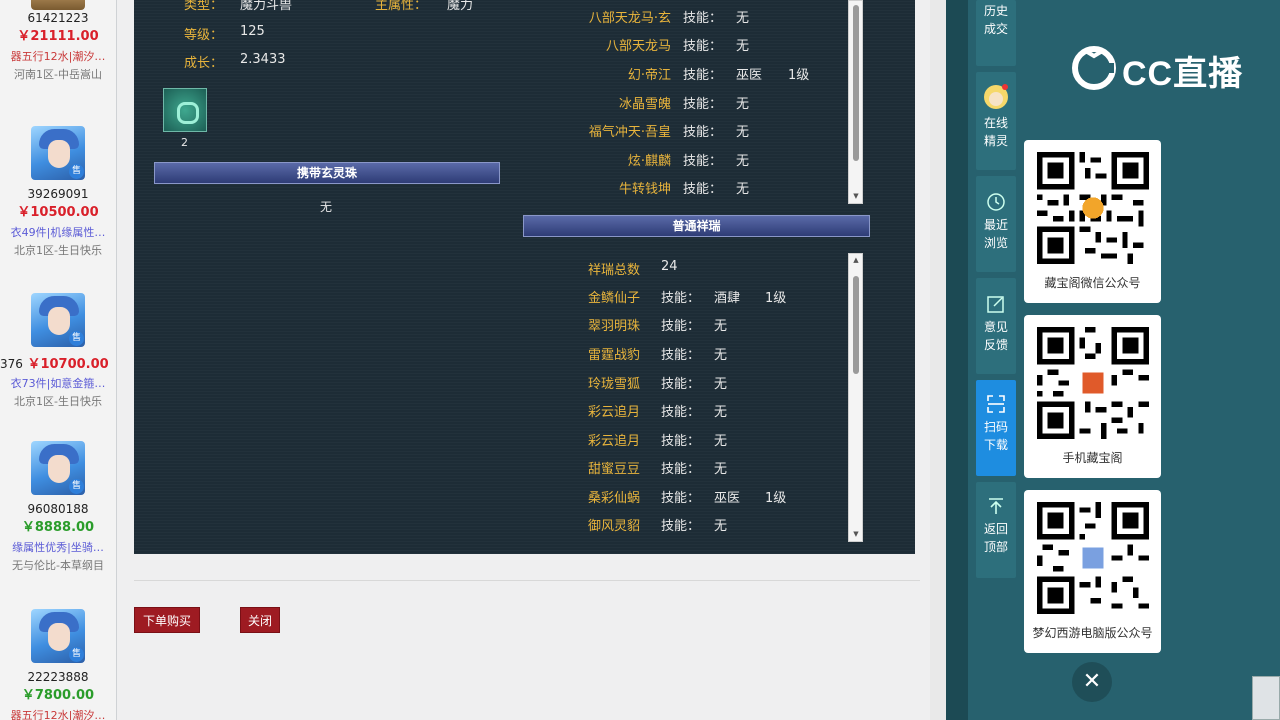  Describe the element at coordinates (1094, 68) in the screenshot. I see `cc-logo-icon` at that location.